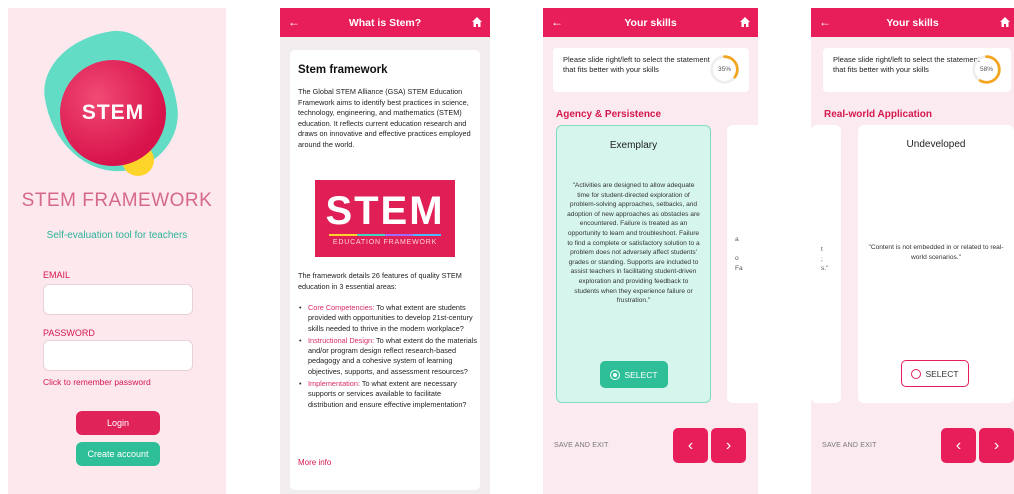  What do you see at coordinates (314, 462) in the screenshot?
I see `more-info-link: More info` at bounding box center [314, 462].